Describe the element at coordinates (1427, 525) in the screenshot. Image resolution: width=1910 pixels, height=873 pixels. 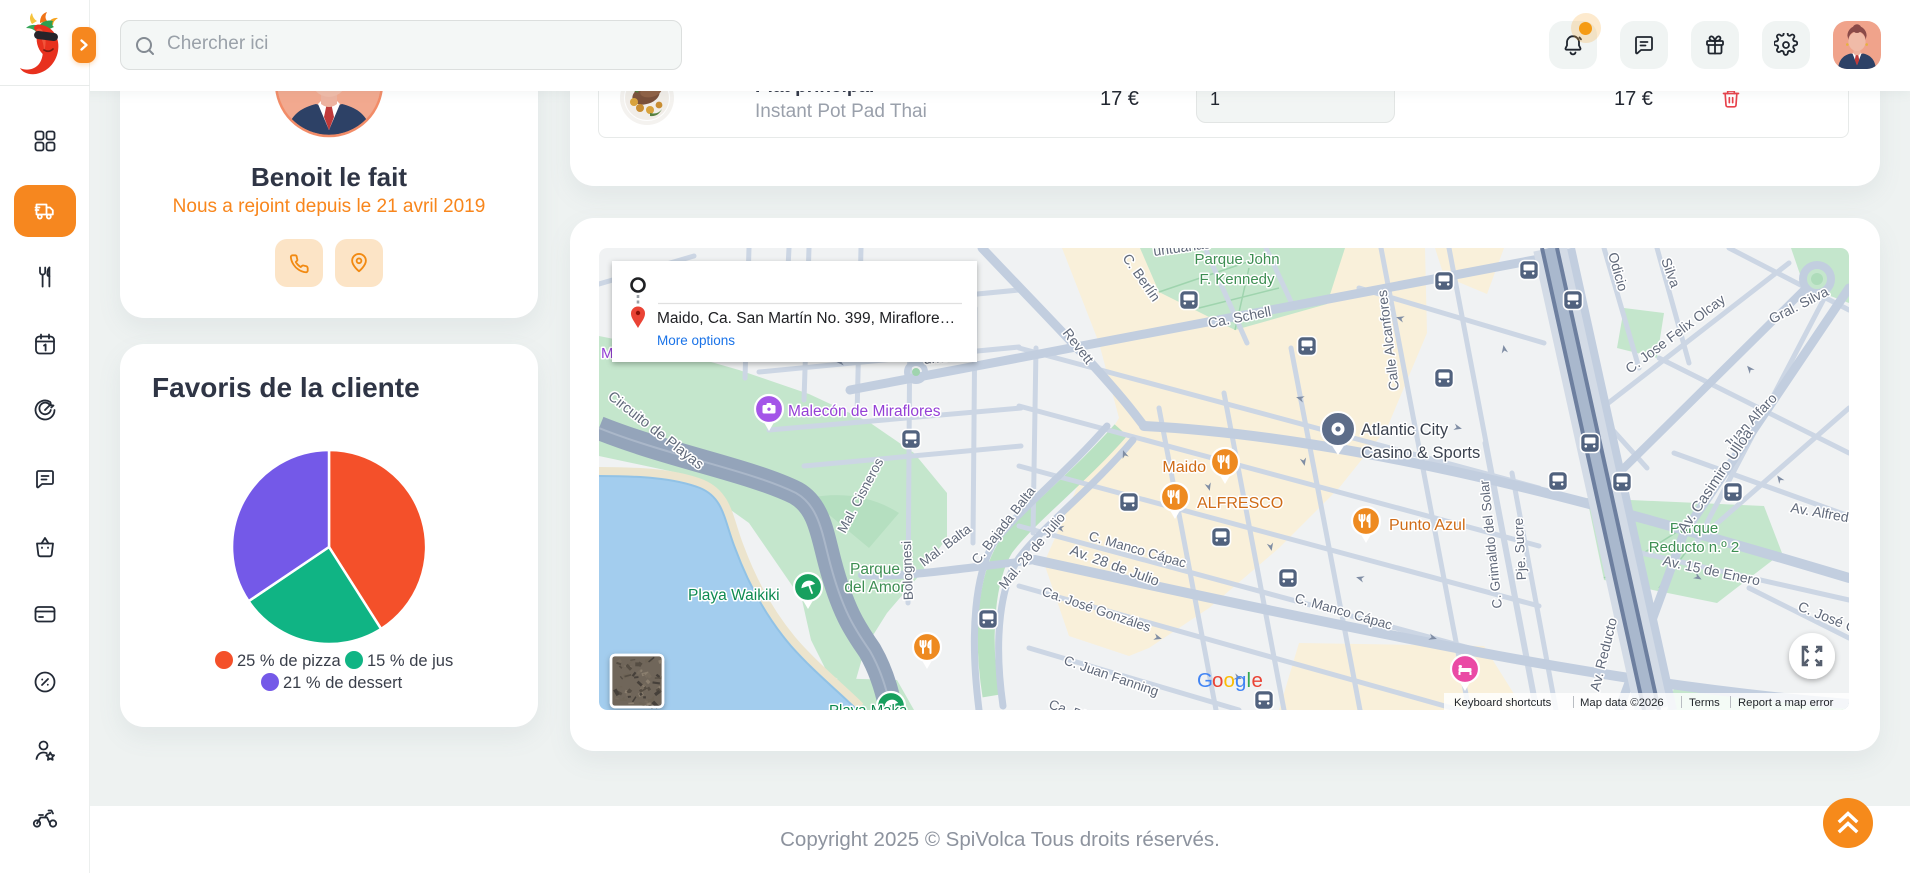
I see `svg-text: Punto Azul` at that location.